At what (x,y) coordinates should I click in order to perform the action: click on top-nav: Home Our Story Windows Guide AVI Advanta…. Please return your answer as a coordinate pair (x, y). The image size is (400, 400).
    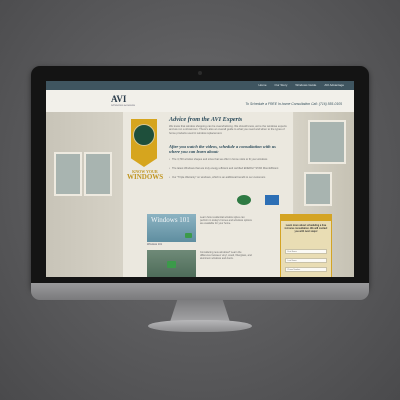
    Looking at the image, I should click on (200, 85).